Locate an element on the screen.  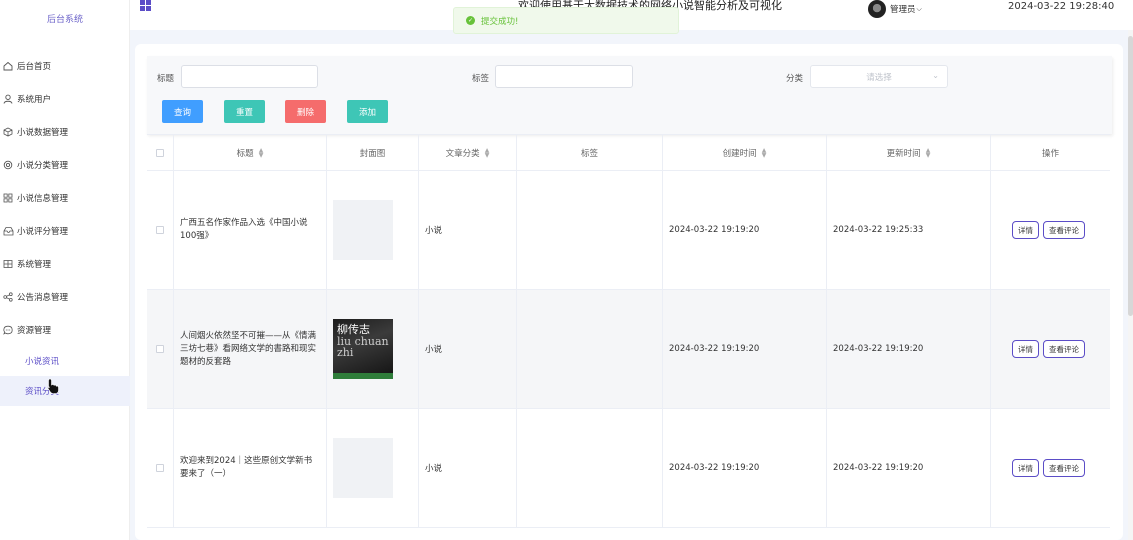
row-created: 2024-03-22 19:19:20 is located at coordinates (745, 230).